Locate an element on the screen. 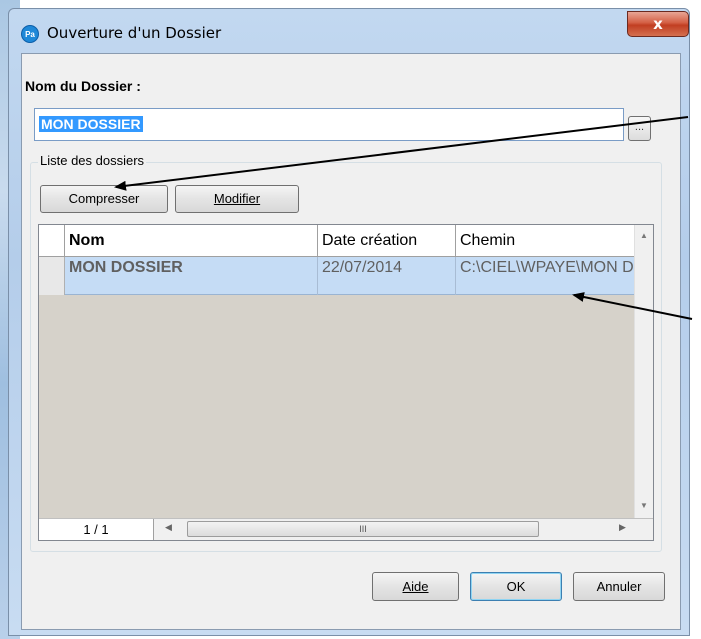 The image size is (701, 639). annotation-arrow-compress is located at coordinates (401, 153).